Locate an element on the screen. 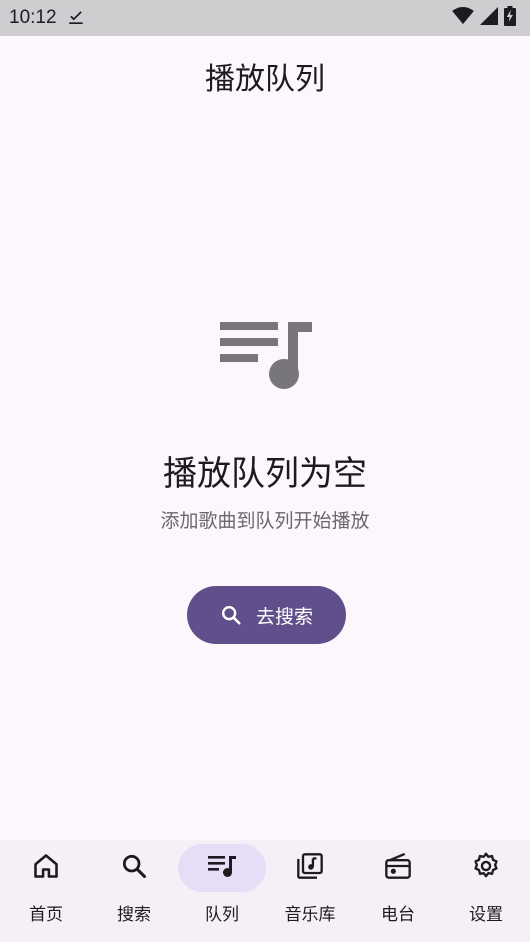  status-time: 10:12 is located at coordinates (33, 17).